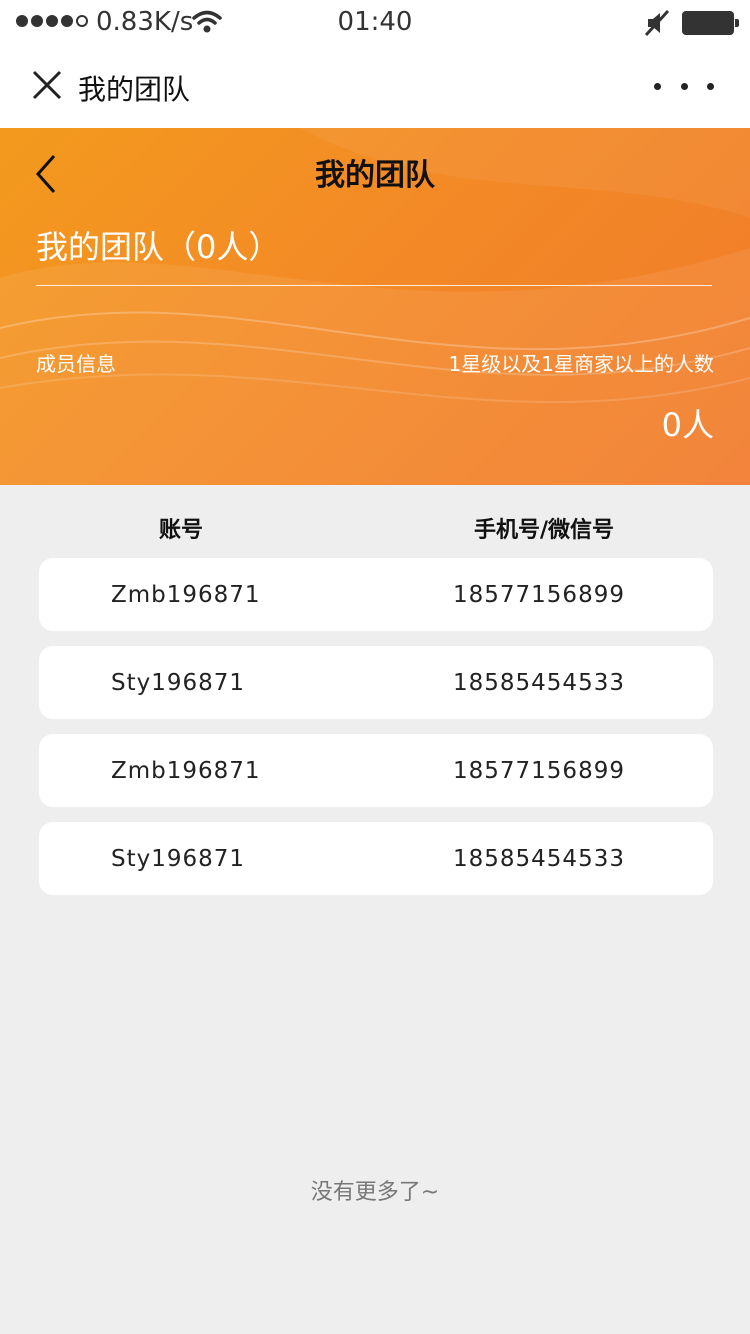 Image resolution: width=750 pixels, height=1334 pixels. What do you see at coordinates (134, 89) in the screenshot?
I see `nav-title: 我的团队` at bounding box center [134, 89].